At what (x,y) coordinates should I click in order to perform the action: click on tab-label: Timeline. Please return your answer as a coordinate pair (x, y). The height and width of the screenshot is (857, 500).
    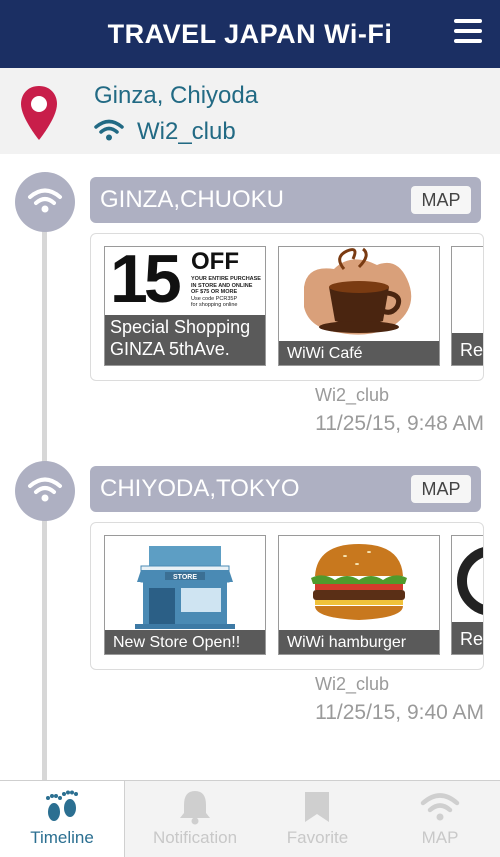
    Looking at the image, I should click on (62, 837).